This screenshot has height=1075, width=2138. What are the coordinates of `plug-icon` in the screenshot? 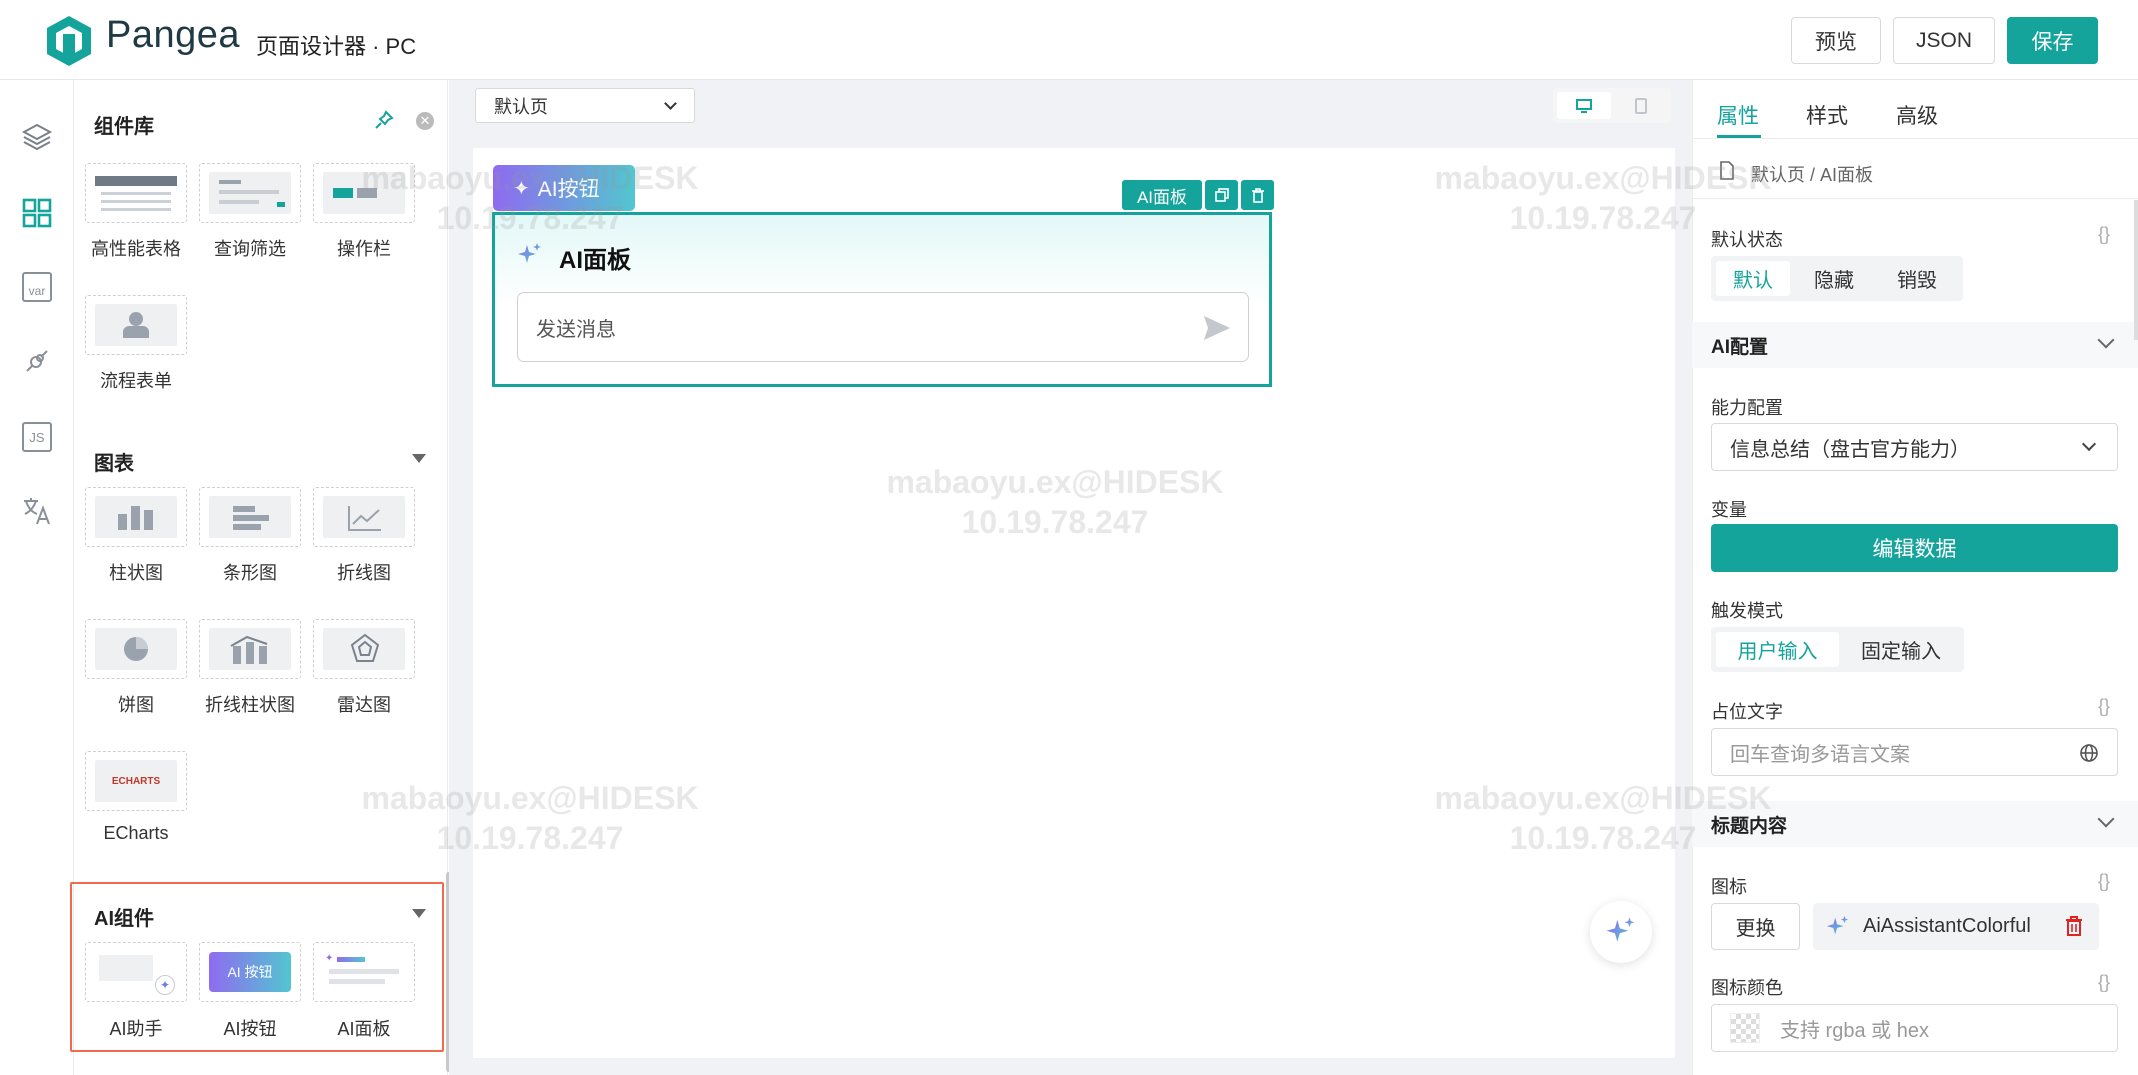 It's located at (37, 361).